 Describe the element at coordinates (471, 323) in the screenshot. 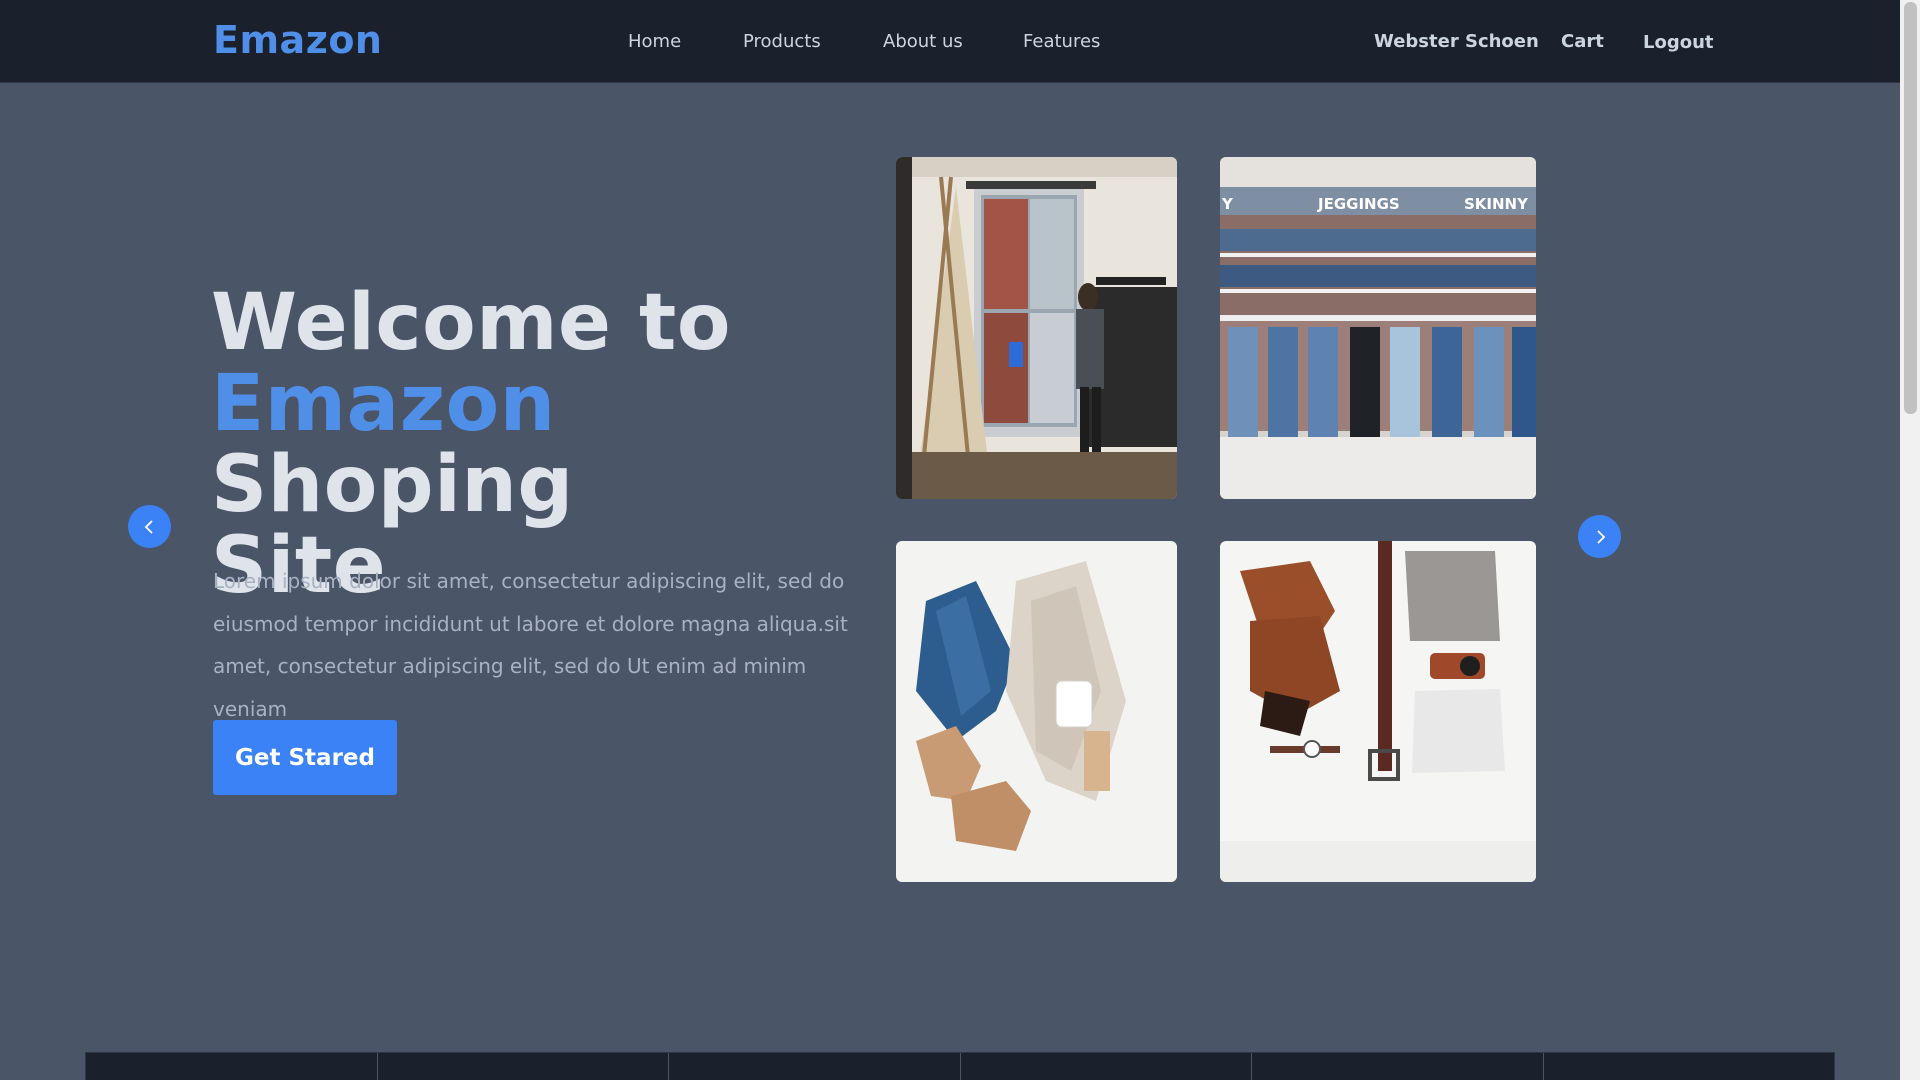

I see `hero-title-line1: Welcome to` at that location.